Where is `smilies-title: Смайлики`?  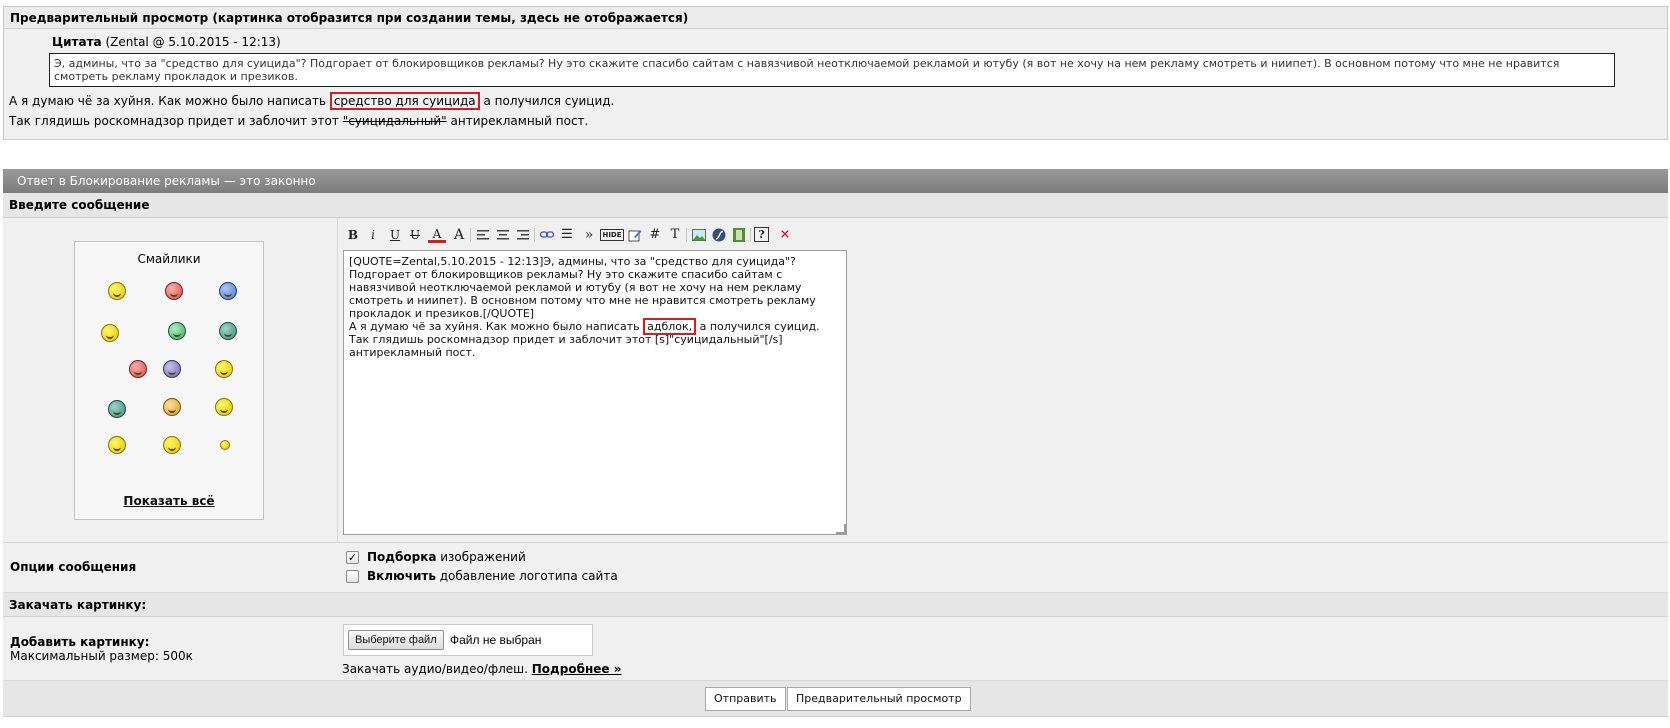 smilies-title: Смайлики is located at coordinates (169, 259).